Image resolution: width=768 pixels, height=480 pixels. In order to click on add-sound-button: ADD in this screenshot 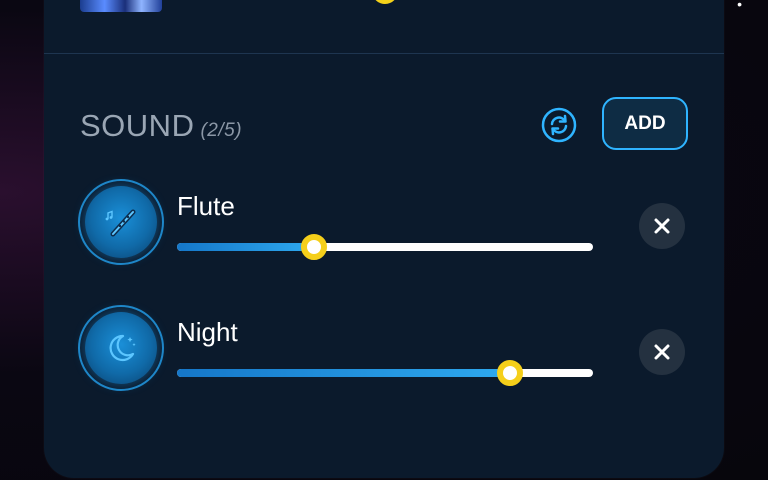, I will do `click(645, 123)`.